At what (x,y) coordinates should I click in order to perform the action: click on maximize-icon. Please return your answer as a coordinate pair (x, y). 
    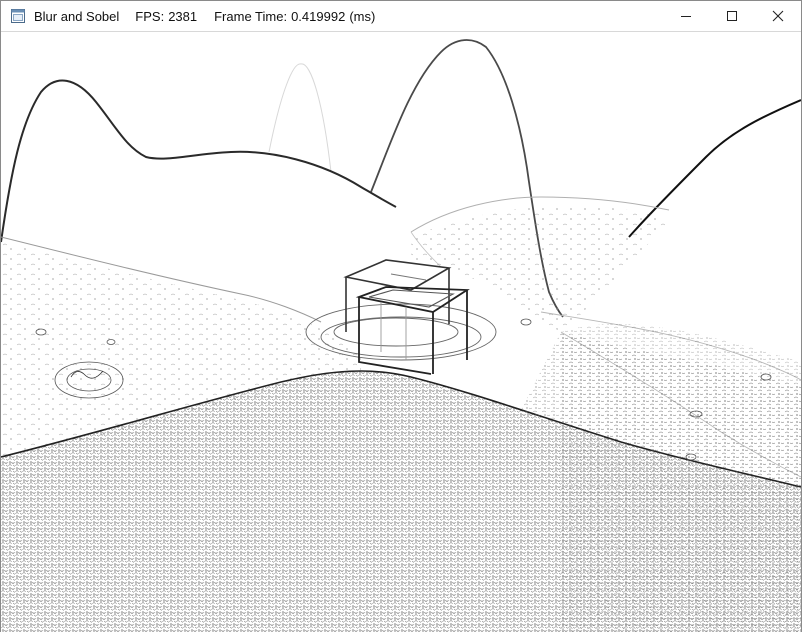
    Looking at the image, I should click on (732, 16).